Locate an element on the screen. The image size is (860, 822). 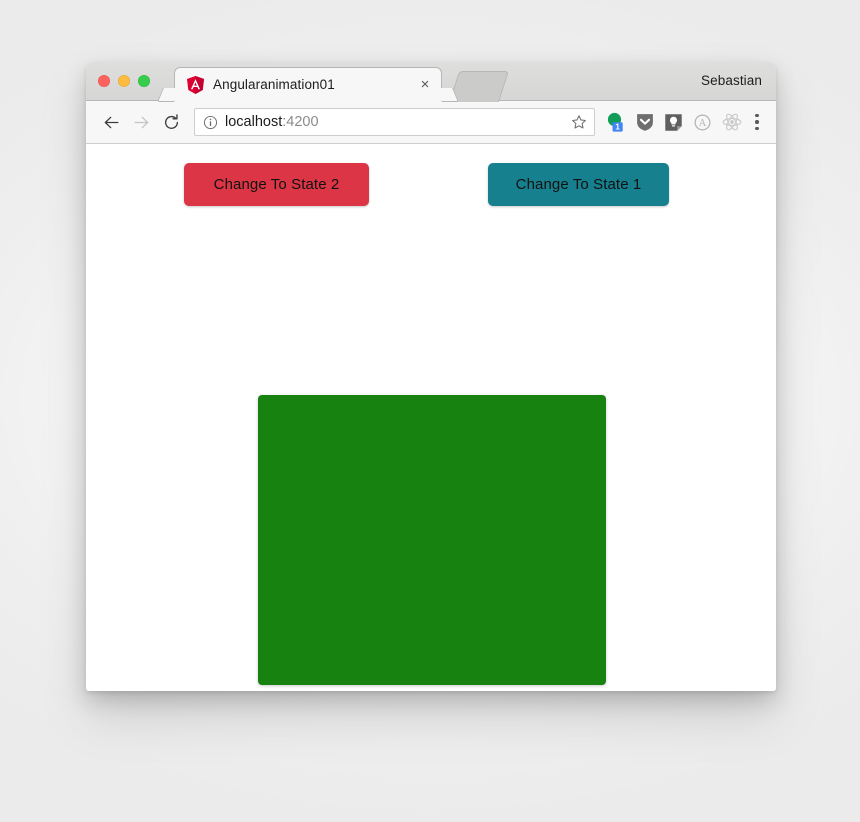
reload-button is located at coordinates (171, 122).